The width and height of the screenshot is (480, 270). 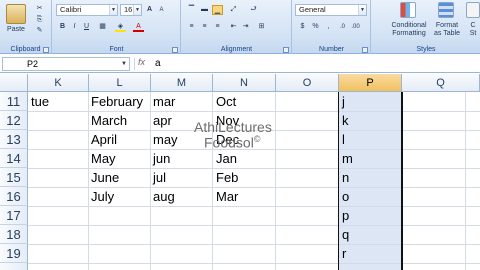 I want to click on currency-button: $, so click(x=302, y=27).